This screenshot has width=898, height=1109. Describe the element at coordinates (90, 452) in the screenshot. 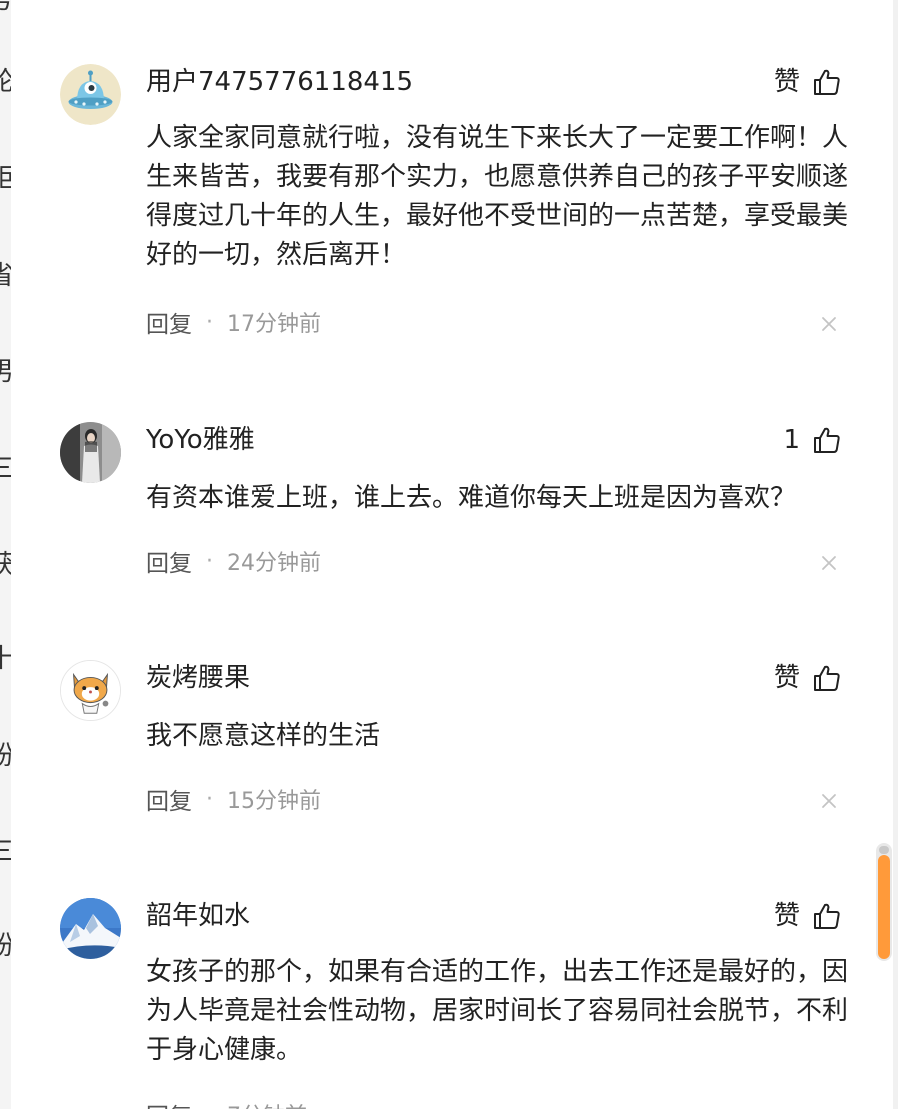

I see `person-photo-avatar-icon` at that location.